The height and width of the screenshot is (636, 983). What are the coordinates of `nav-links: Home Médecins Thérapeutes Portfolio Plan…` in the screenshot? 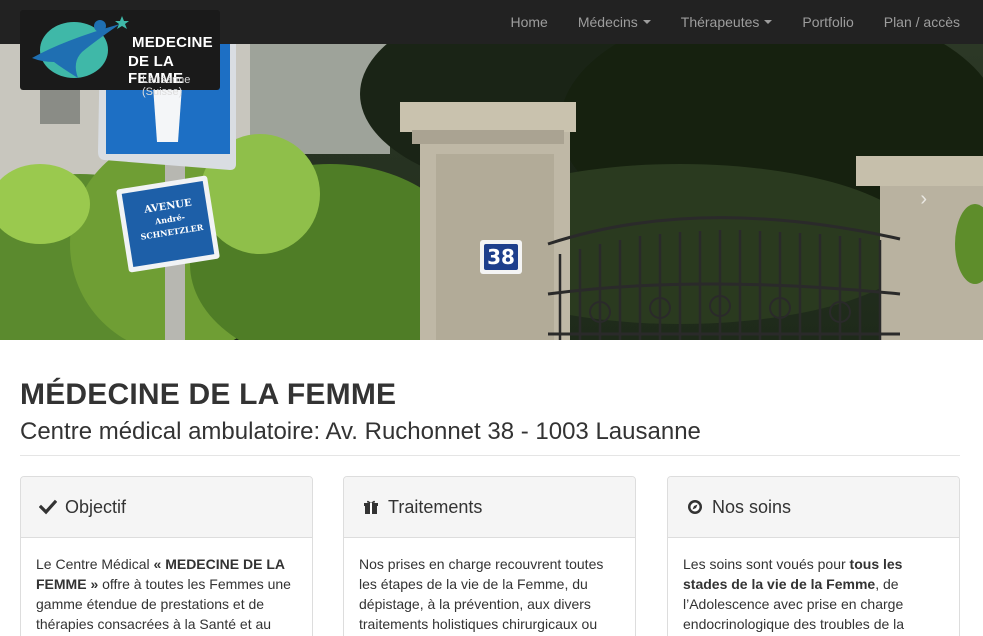 It's located at (735, 22).